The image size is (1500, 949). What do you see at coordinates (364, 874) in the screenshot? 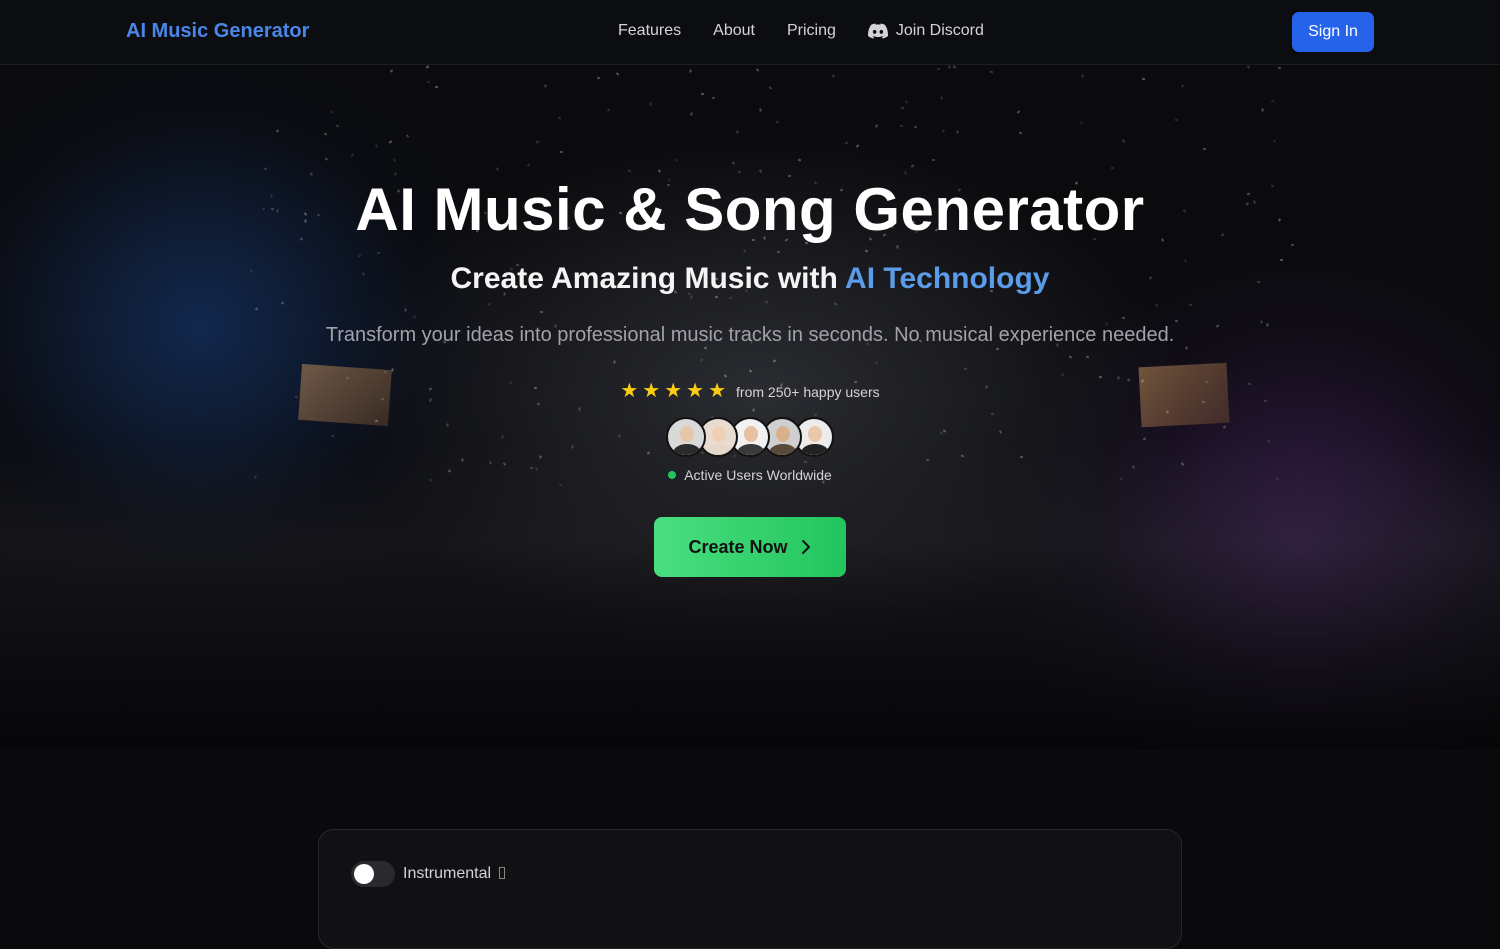
I see `toggle-knob` at bounding box center [364, 874].